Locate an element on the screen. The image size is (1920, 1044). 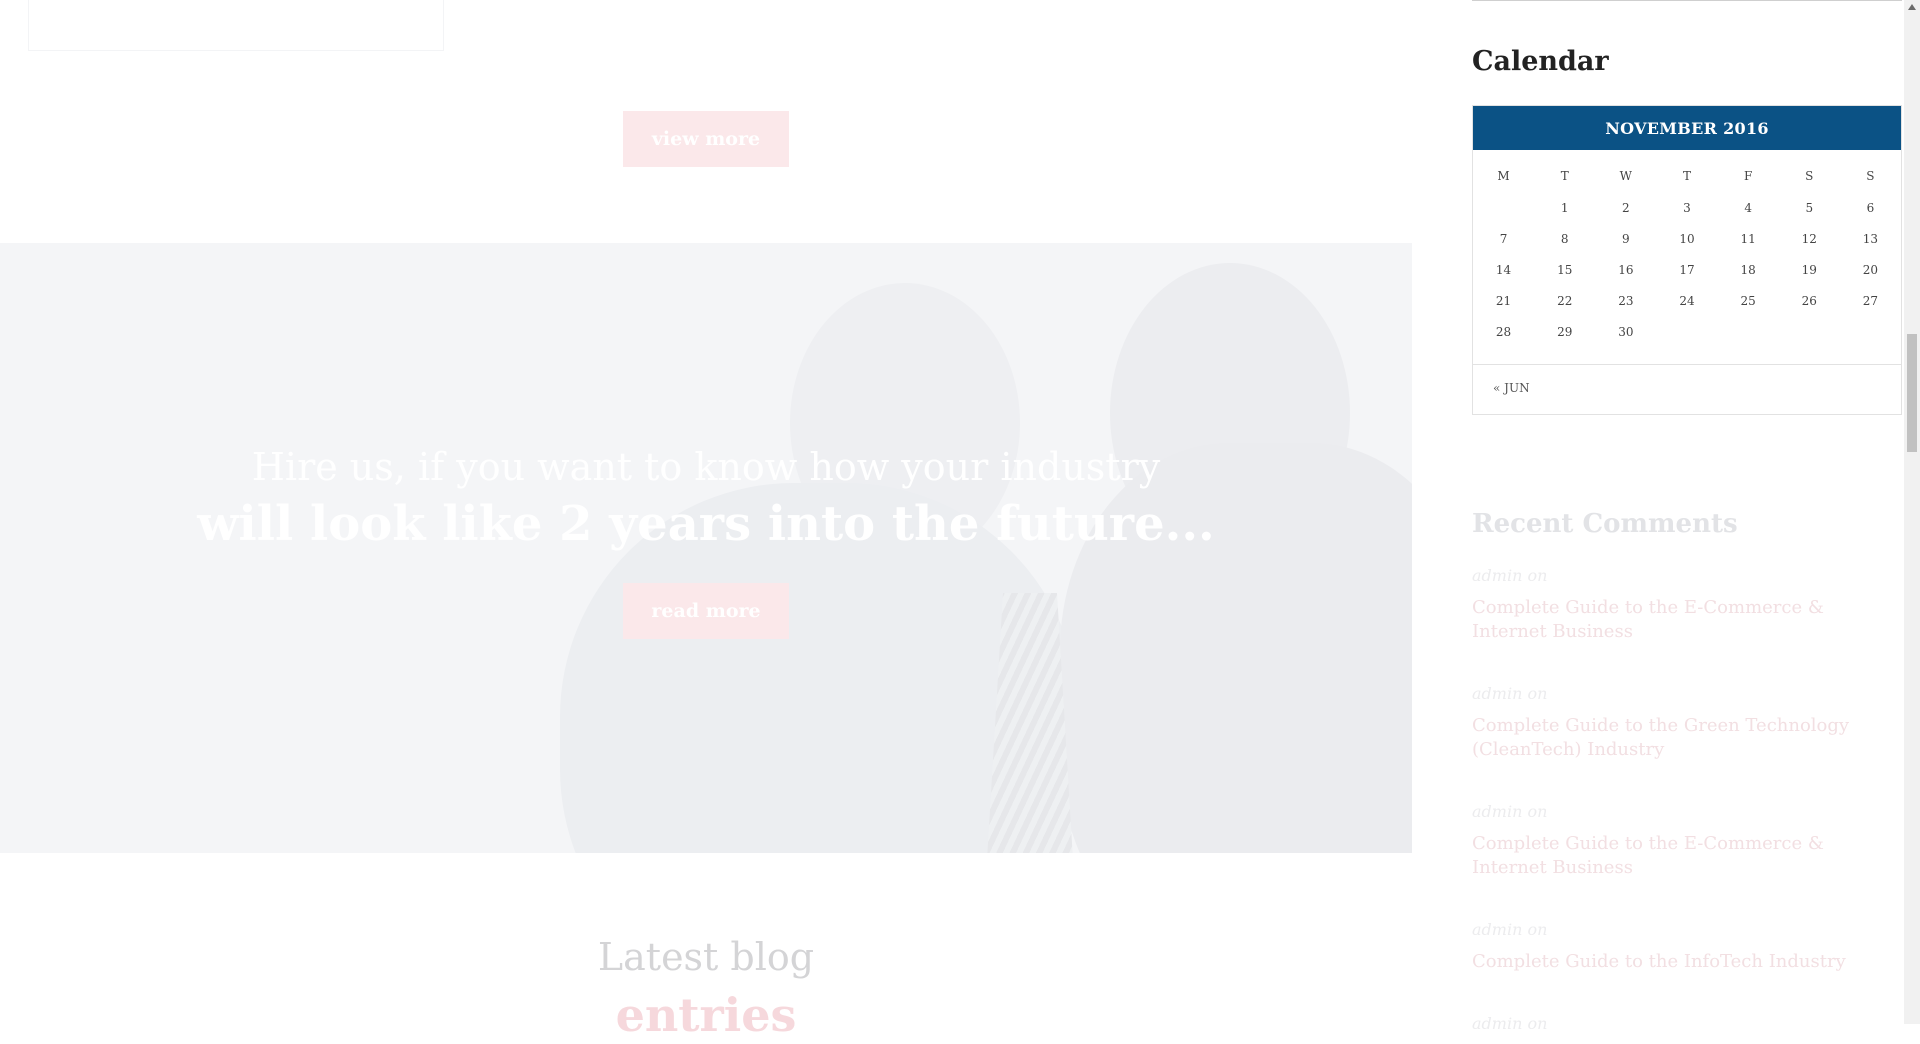
calendar-day: 11 is located at coordinates (1748, 238).